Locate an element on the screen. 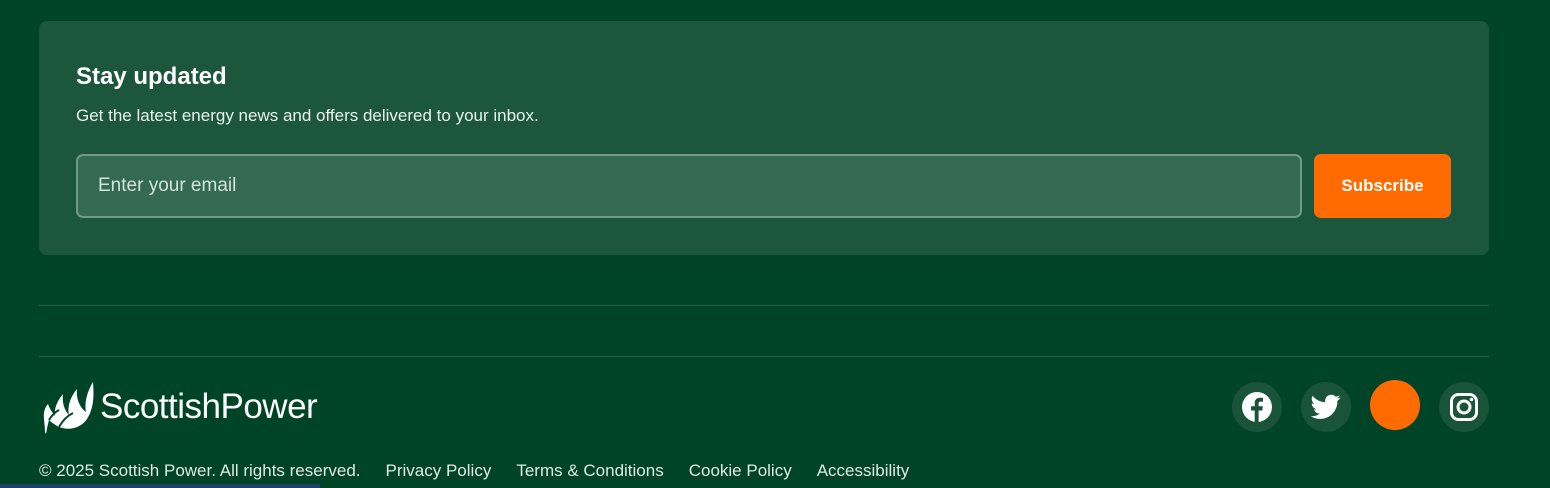 This screenshot has width=1550, height=488. scottishpower-logo: ScottishPower is located at coordinates (178, 407).